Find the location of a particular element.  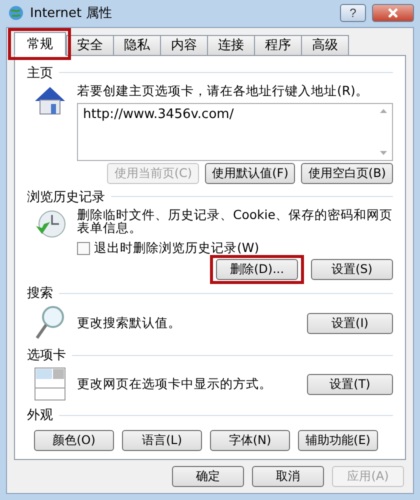

button: 设置(S) is located at coordinates (352, 269).